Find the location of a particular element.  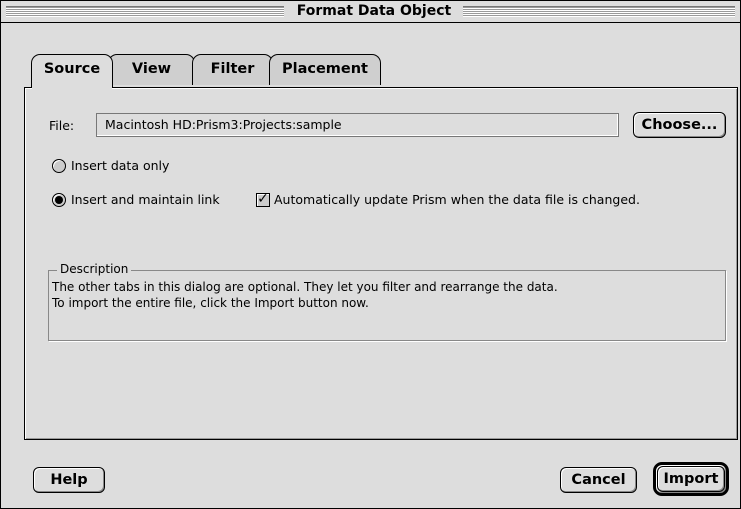

insert-data-only-radio is located at coordinates (59, 166).